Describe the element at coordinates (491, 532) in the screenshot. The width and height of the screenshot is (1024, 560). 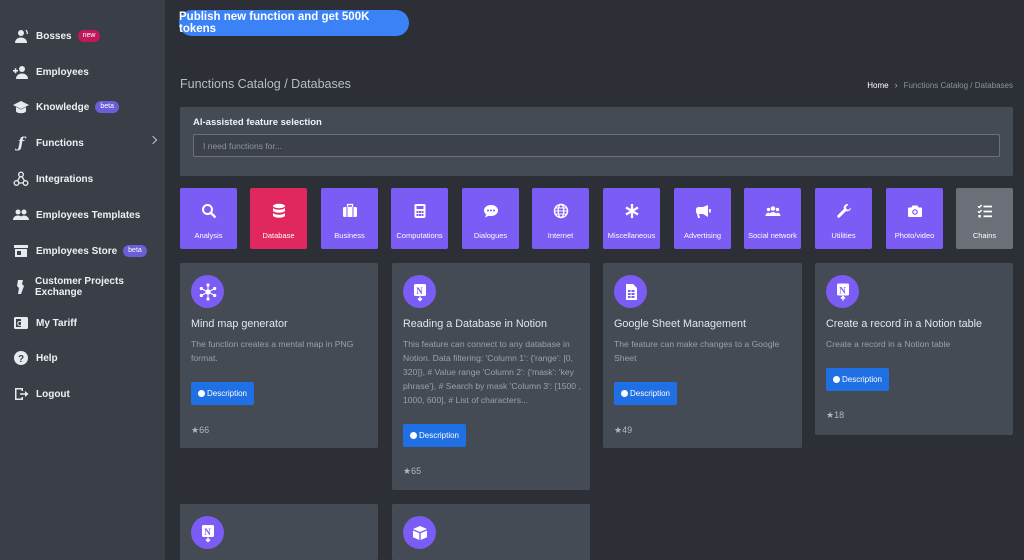
I see `function-card-airtable-partial` at that location.